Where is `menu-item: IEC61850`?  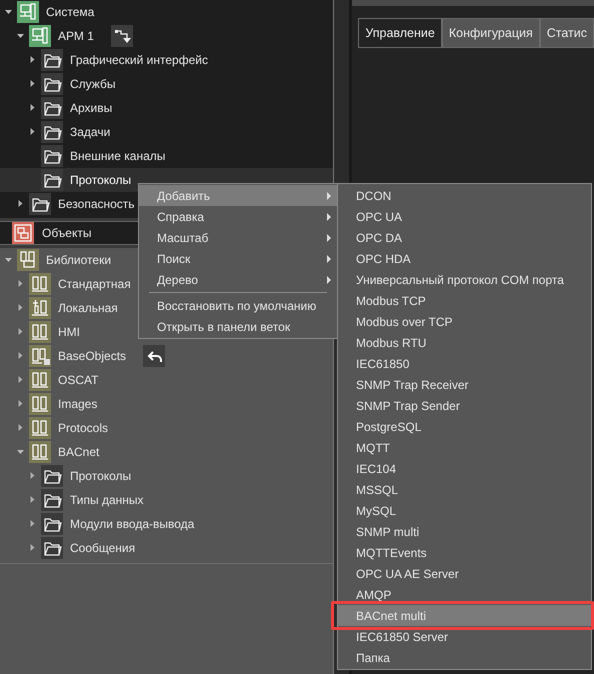 menu-item: IEC61850 is located at coordinates (464, 363).